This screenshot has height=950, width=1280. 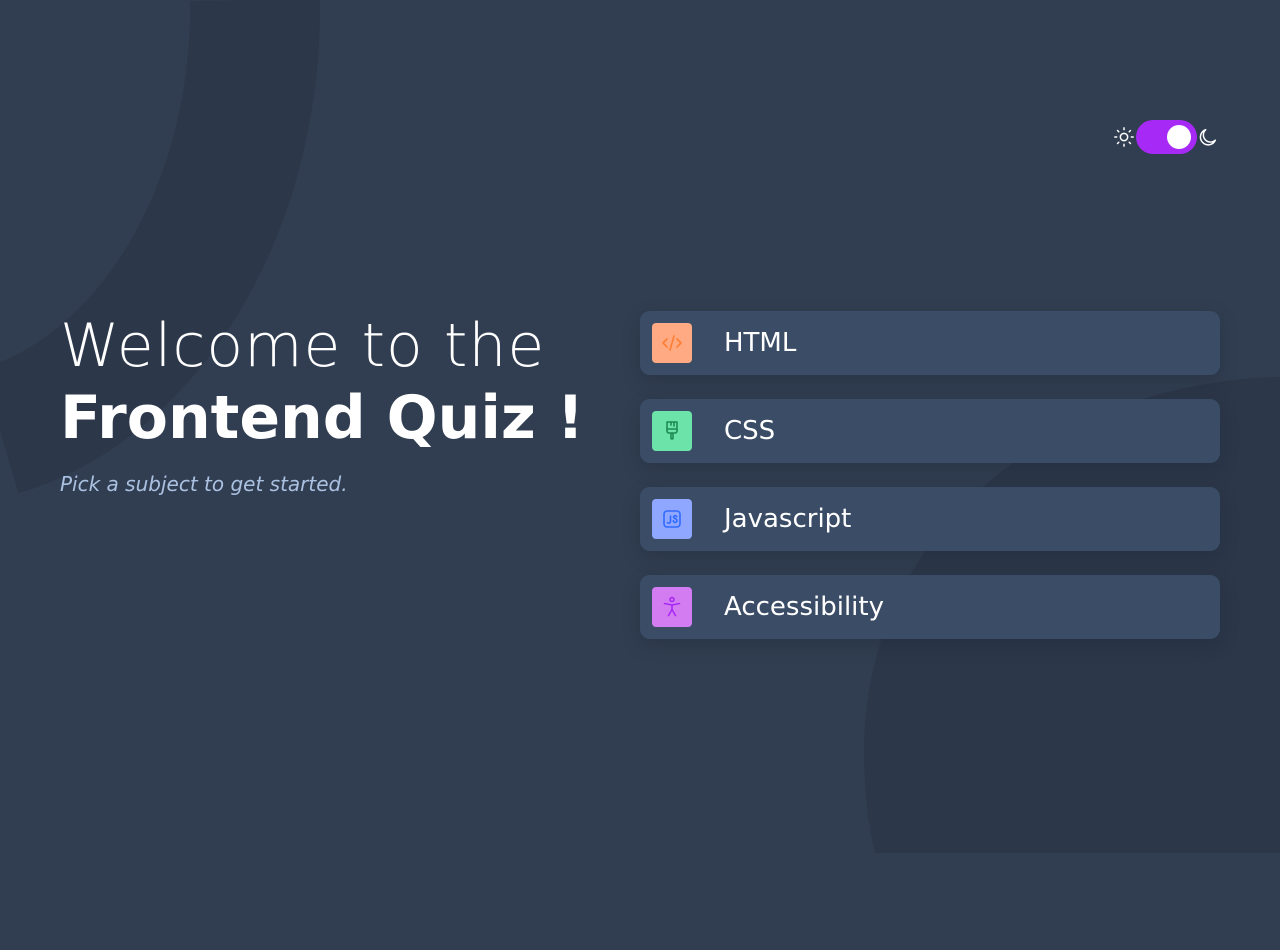 I want to click on moon-icon, so click(x=1208, y=137).